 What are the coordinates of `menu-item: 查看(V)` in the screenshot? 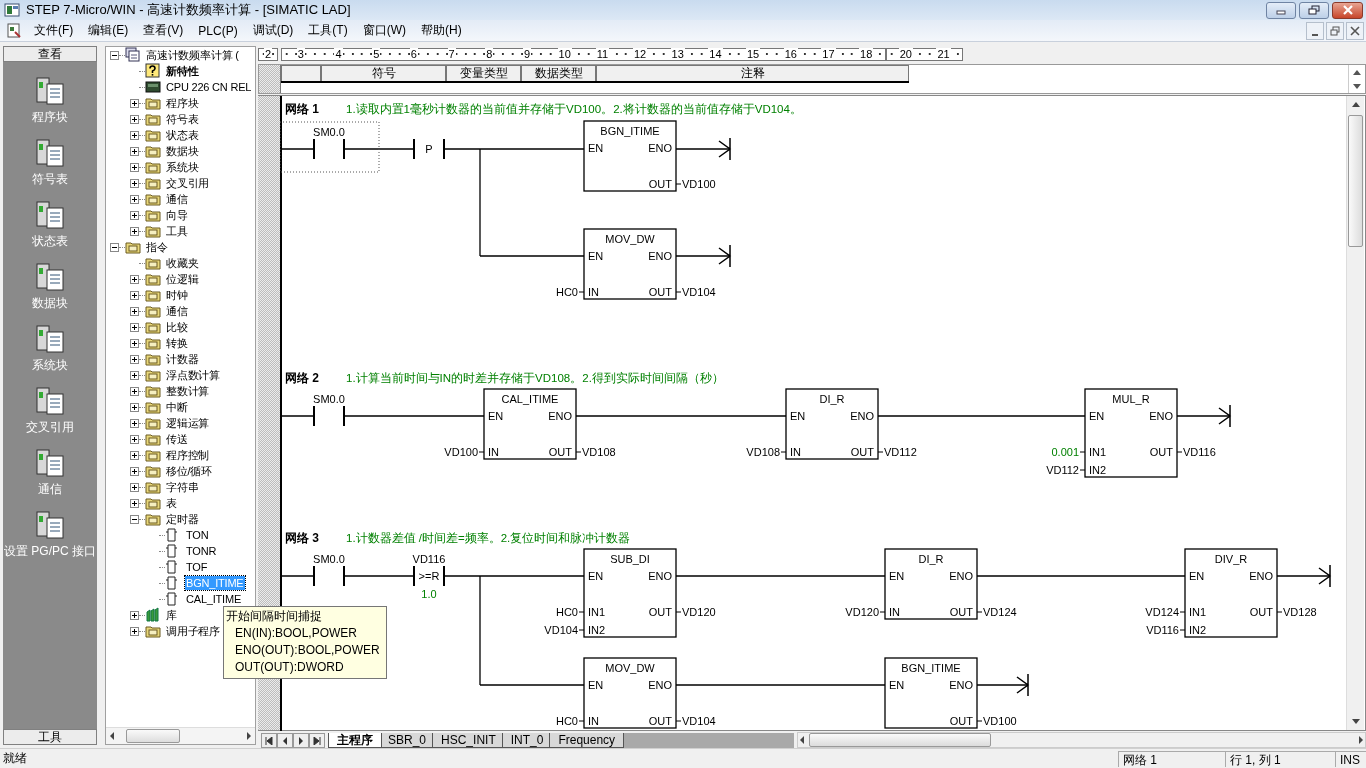 It's located at (163, 30).